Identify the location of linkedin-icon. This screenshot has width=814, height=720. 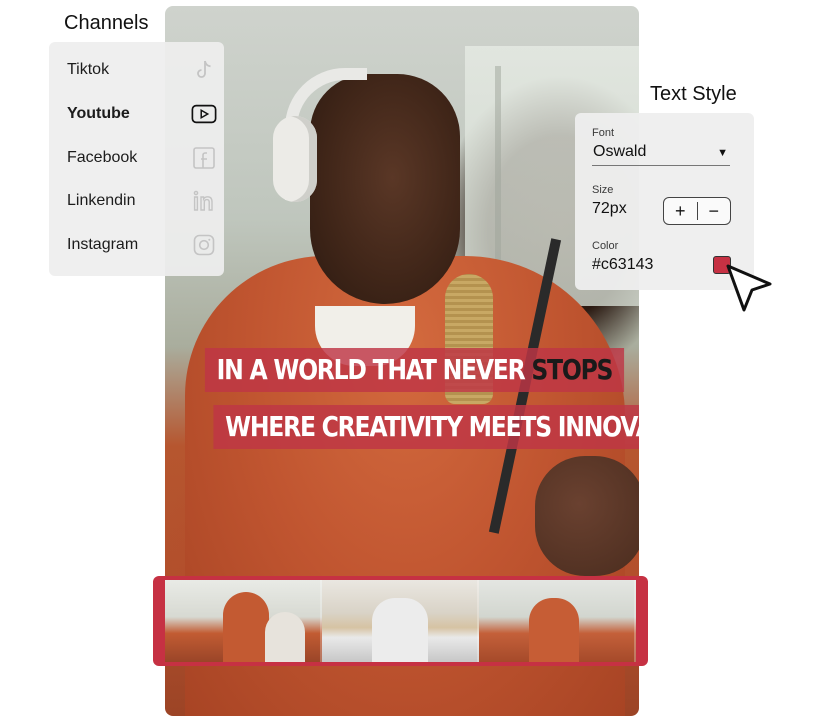
(204, 201).